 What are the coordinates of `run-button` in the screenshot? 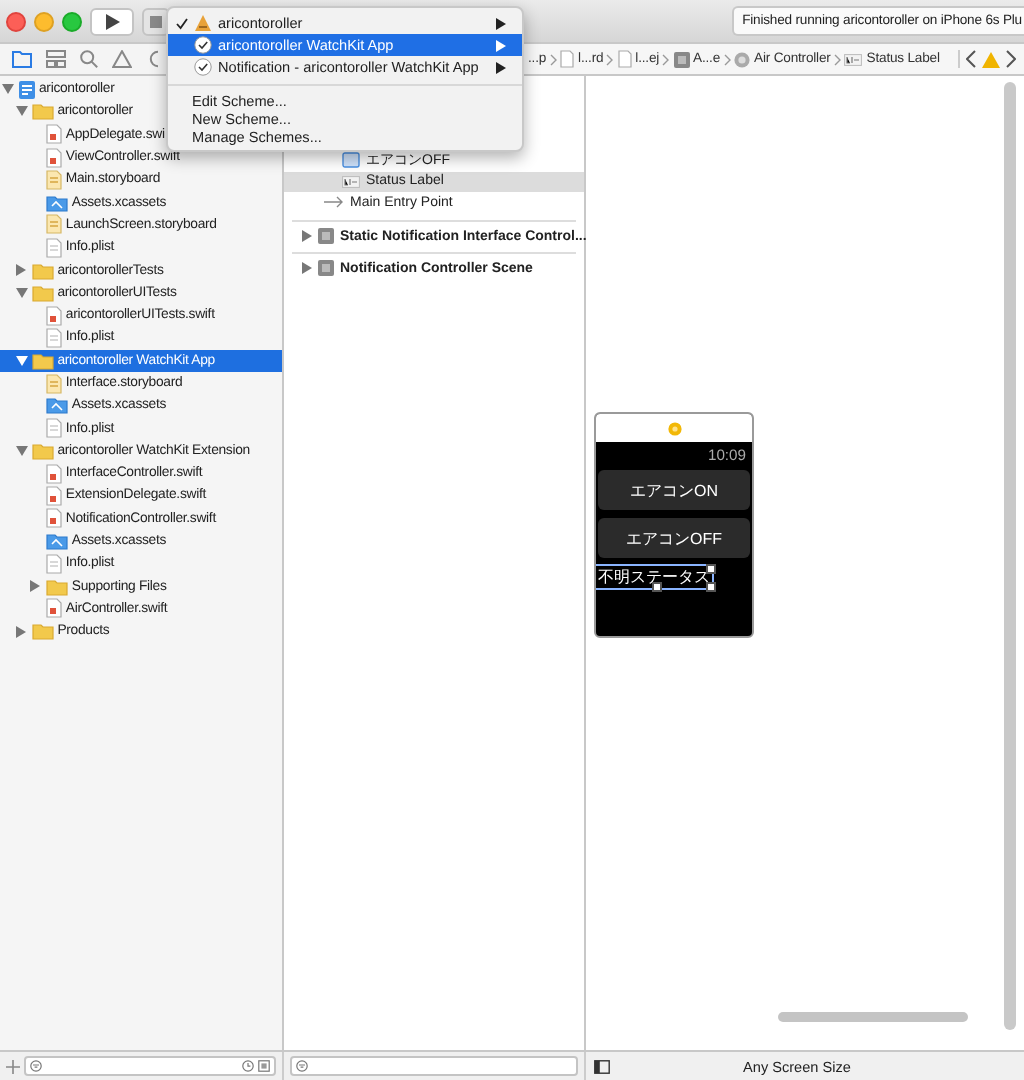 It's located at (112, 21).